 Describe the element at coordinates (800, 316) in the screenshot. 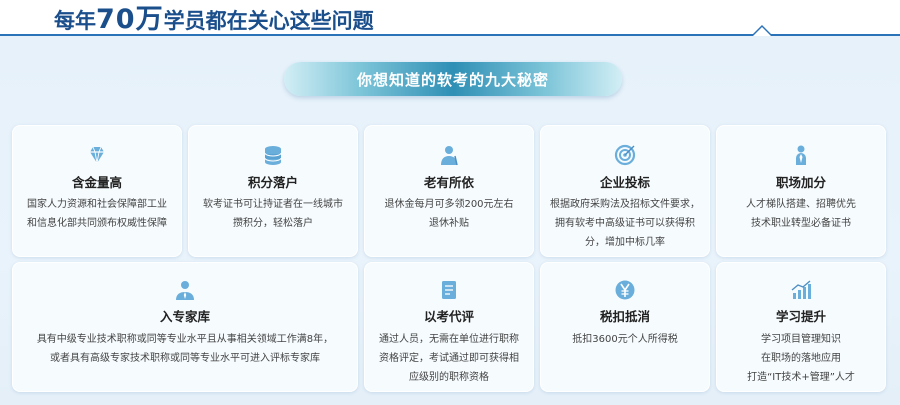

I see `card-title: 学习提升` at that location.